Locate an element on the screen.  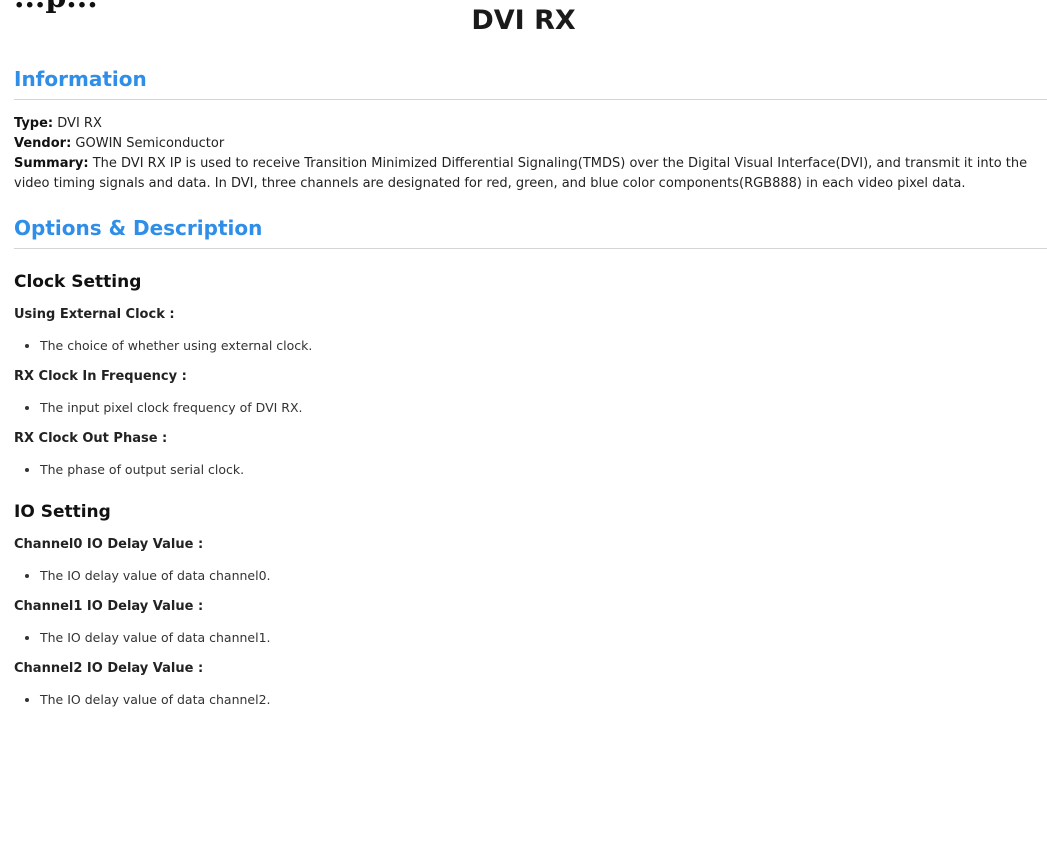
option-description: The IO delay value of data channel2. is located at coordinates (543, 700).